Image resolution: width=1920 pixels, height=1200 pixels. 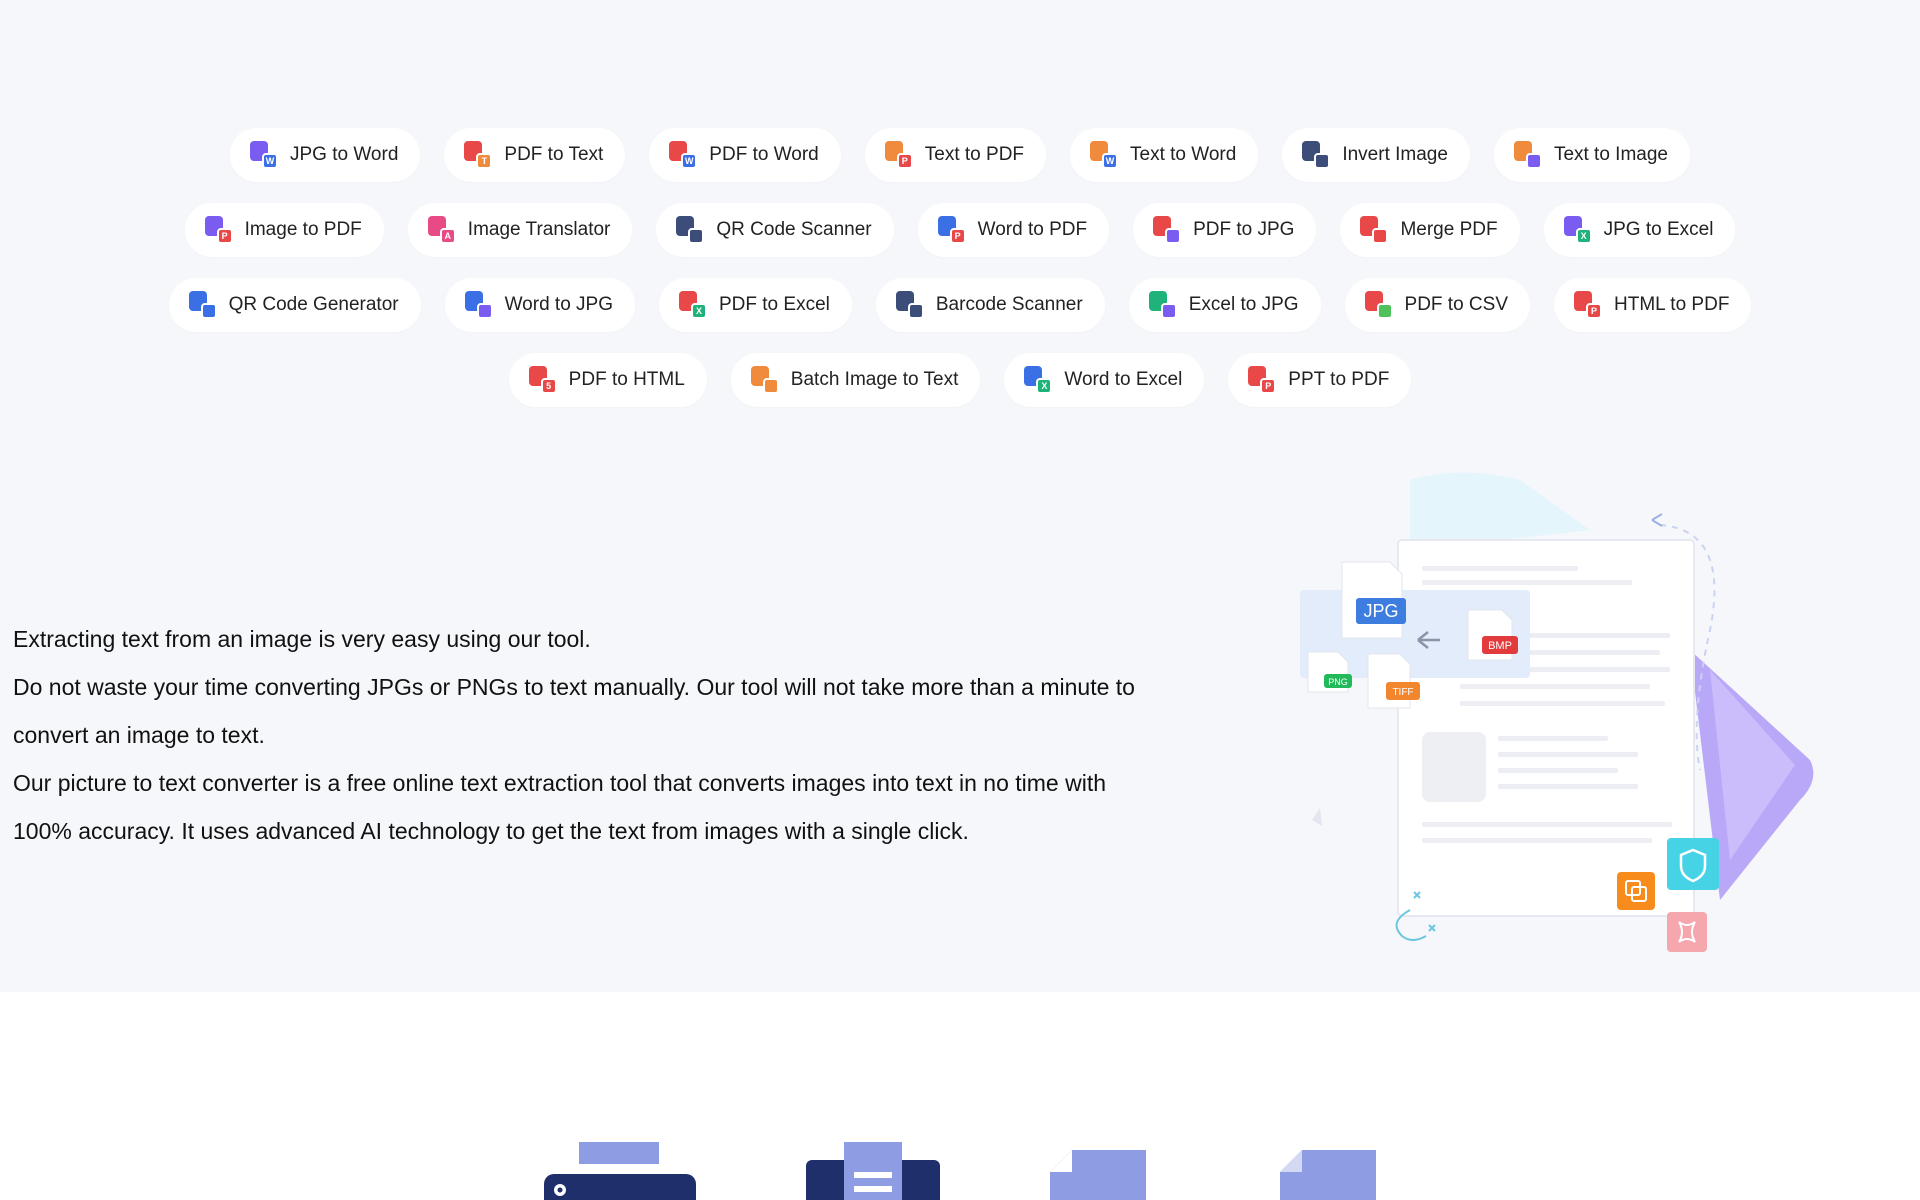 I want to click on image-placeholder, so click(x=1454, y=767).